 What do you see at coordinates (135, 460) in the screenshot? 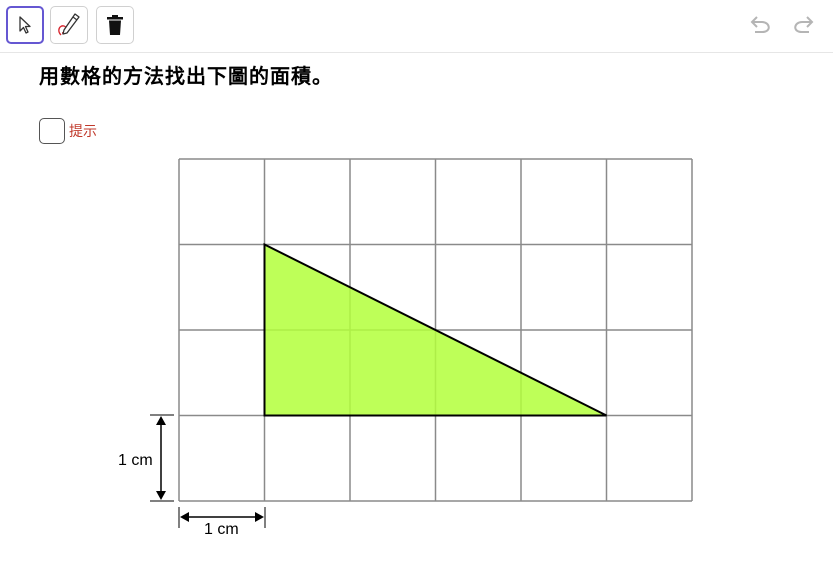
I see `vertical-dimension-label: 1 cm` at bounding box center [135, 460].